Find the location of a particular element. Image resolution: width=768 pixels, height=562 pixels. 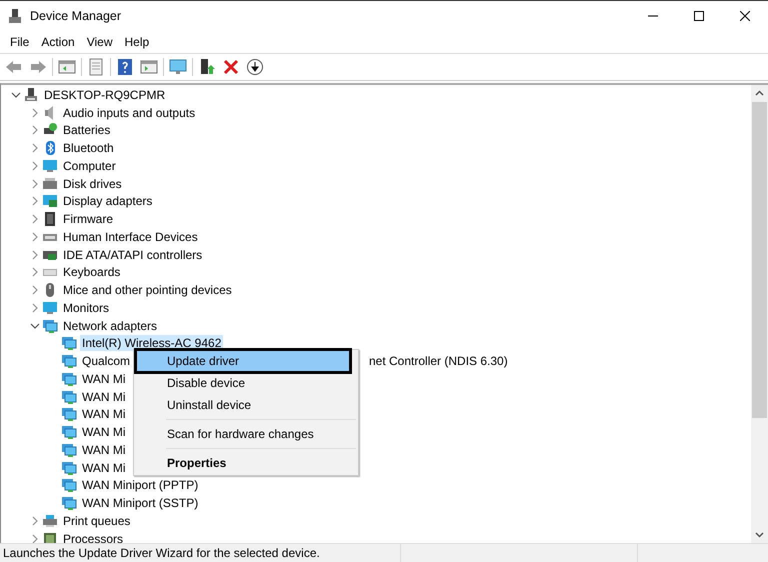

menu-item: Help is located at coordinates (137, 42).